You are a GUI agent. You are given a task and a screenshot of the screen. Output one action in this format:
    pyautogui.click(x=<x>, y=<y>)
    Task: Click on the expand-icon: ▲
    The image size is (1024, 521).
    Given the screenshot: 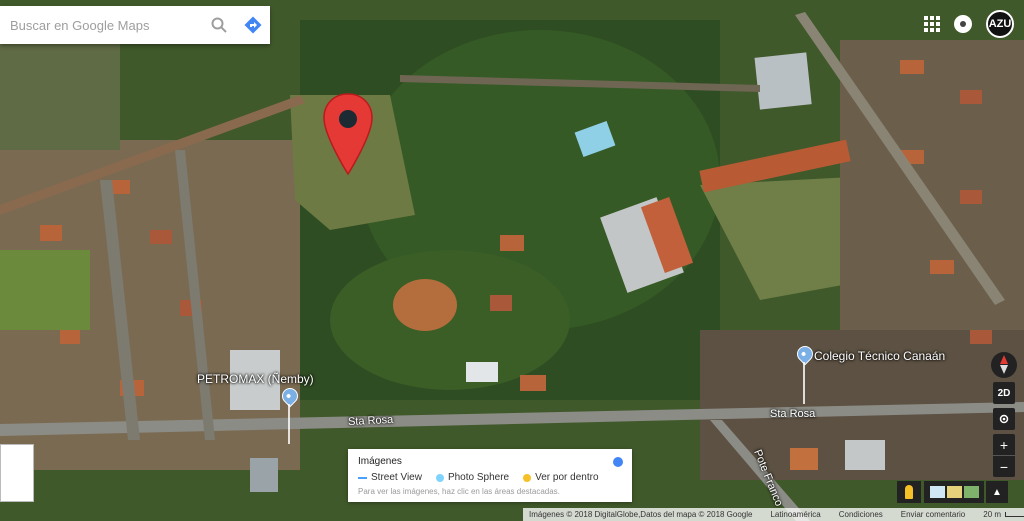 What is the action you would take?
    pyautogui.click(x=997, y=492)
    